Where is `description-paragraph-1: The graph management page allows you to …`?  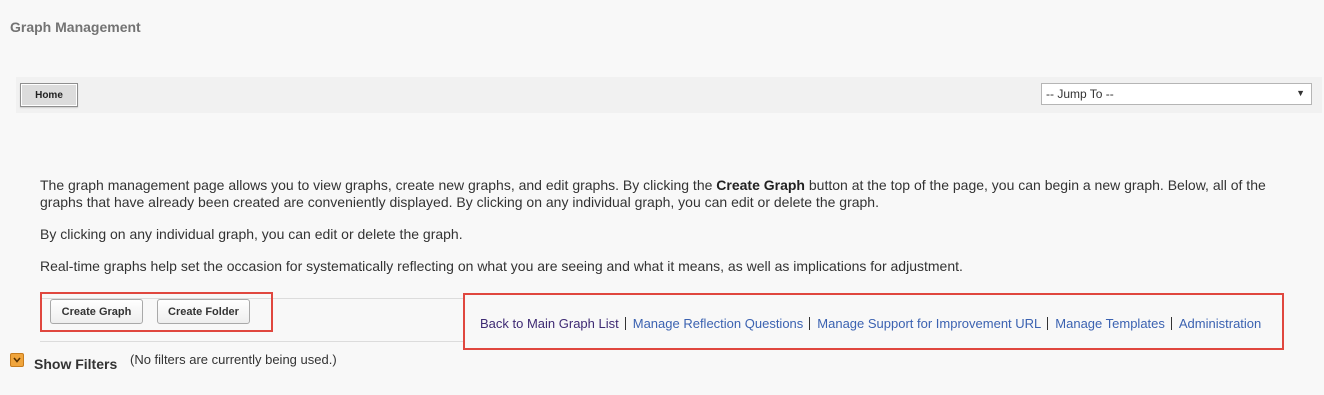
description-paragraph-1: The graph management page allows you to … is located at coordinates (665, 194).